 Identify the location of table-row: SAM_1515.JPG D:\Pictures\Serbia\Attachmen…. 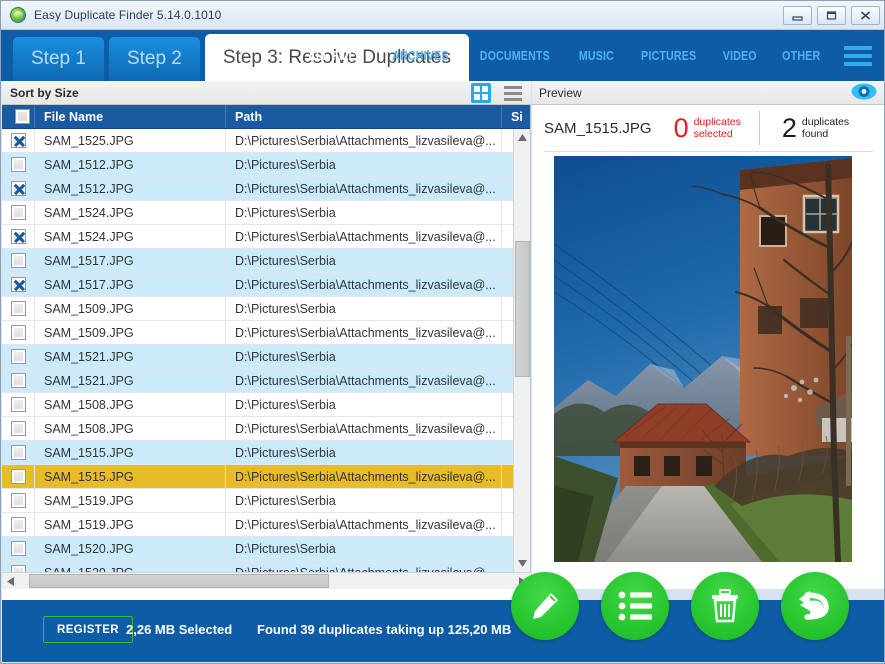
(266, 477).